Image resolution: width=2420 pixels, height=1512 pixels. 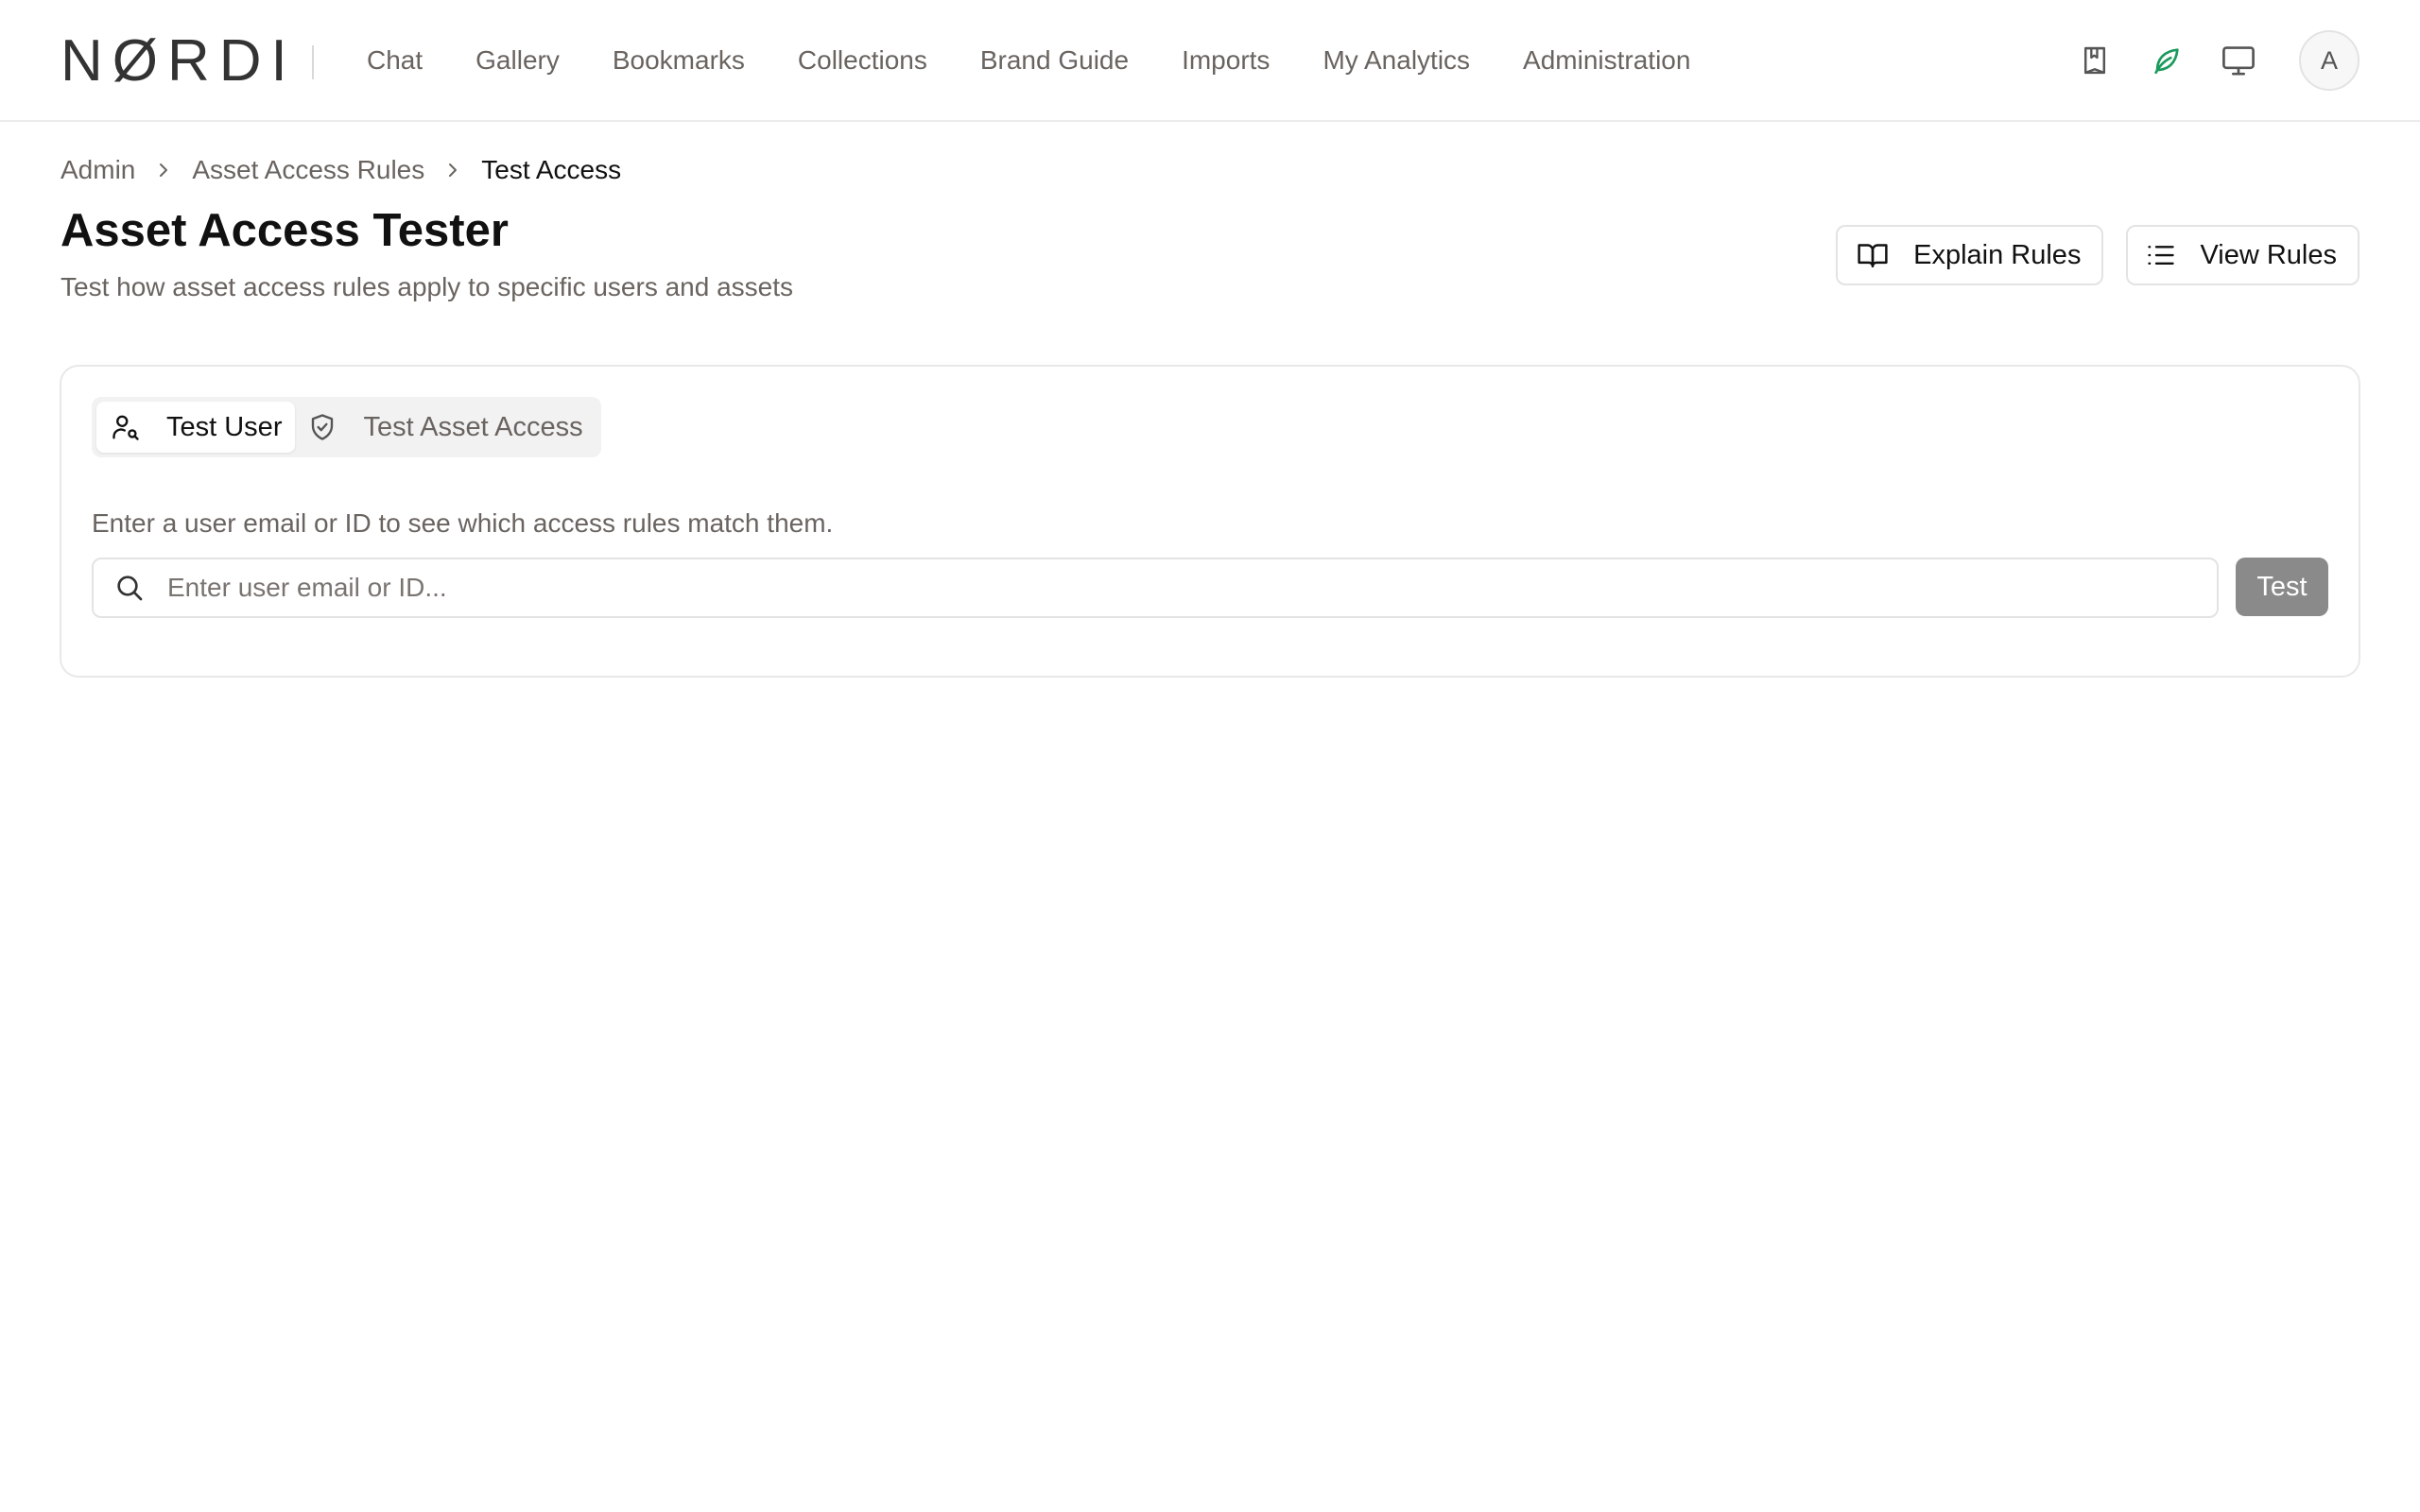 I want to click on explain-rules-button: Explain Rules, so click(x=1970, y=255).